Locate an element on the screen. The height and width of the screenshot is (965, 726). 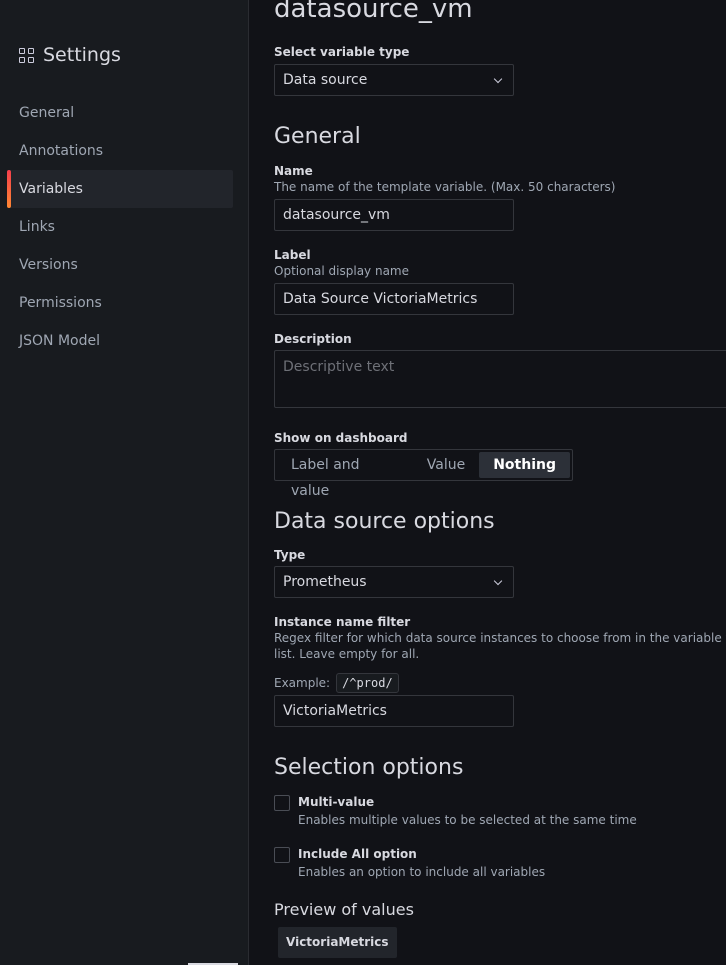
name-input: datasource_vm is located at coordinates (394, 215).